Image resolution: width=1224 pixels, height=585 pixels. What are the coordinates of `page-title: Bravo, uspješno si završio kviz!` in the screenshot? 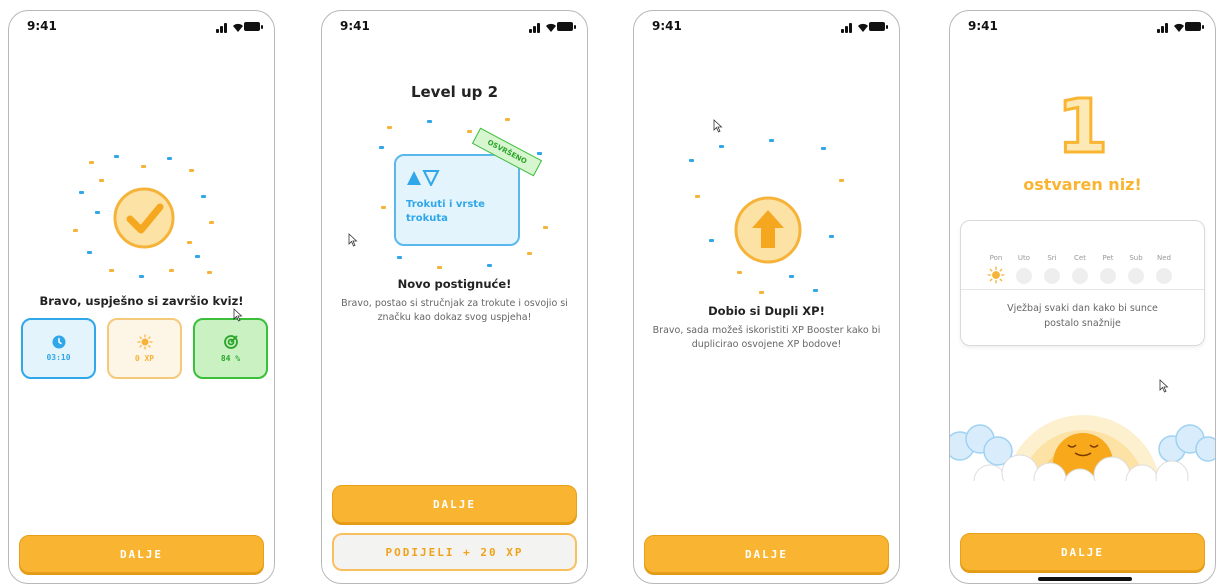 It's located at (141, 301).